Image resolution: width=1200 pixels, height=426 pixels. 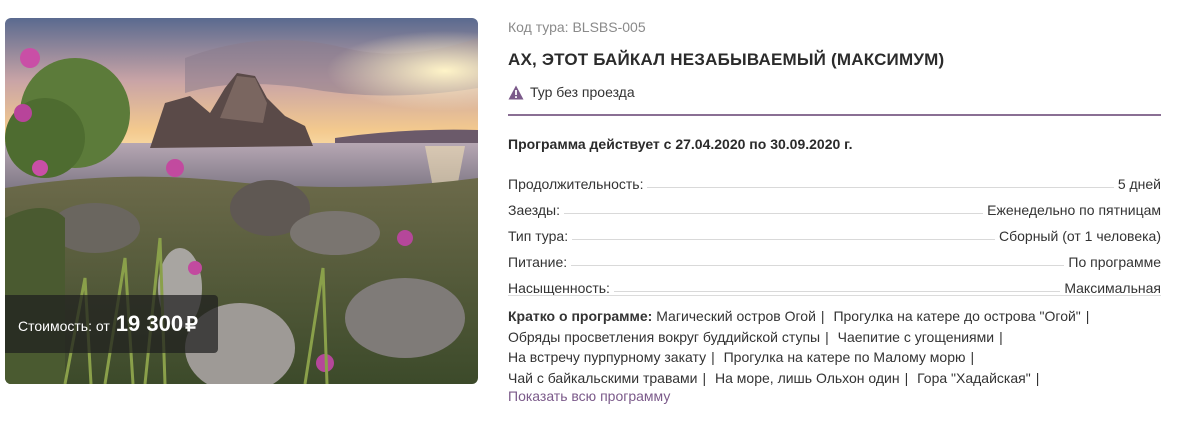 What do you see at coordinates (834, 179) in the screenshot?
I see `param-row-duration: Продолжительность: 5 дней` at bounding box center [834, 179].